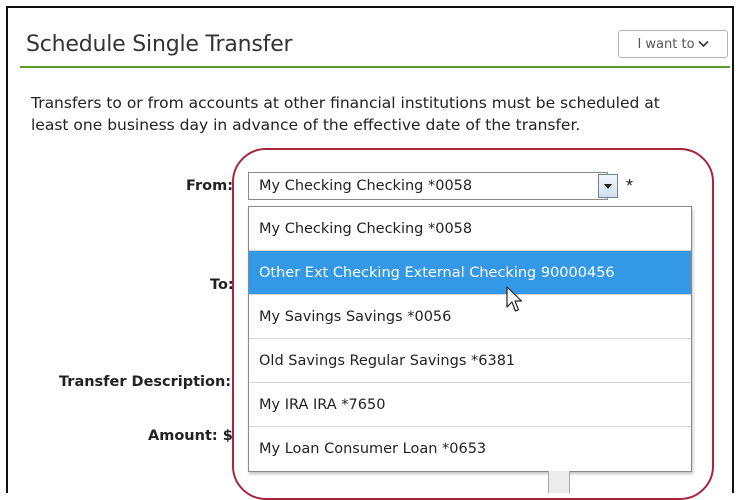 This screenshot has width=739, height=500. I want to click on dropdown-option: My Checking Checking *0058, so click(470, 229).